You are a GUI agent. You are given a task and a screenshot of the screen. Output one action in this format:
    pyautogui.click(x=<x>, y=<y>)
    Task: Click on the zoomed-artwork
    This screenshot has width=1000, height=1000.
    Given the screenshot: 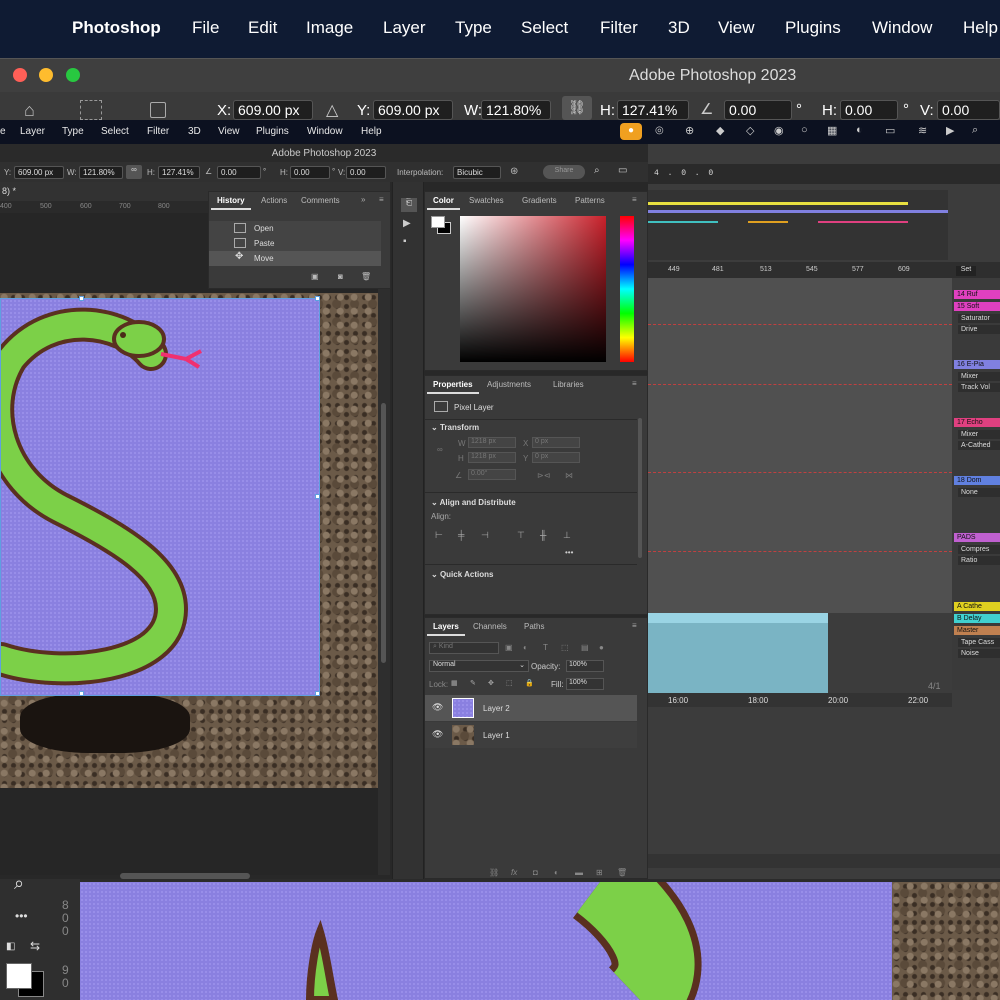 What is the action you would take?
    pyautogui.click(x=486, y=941)
    